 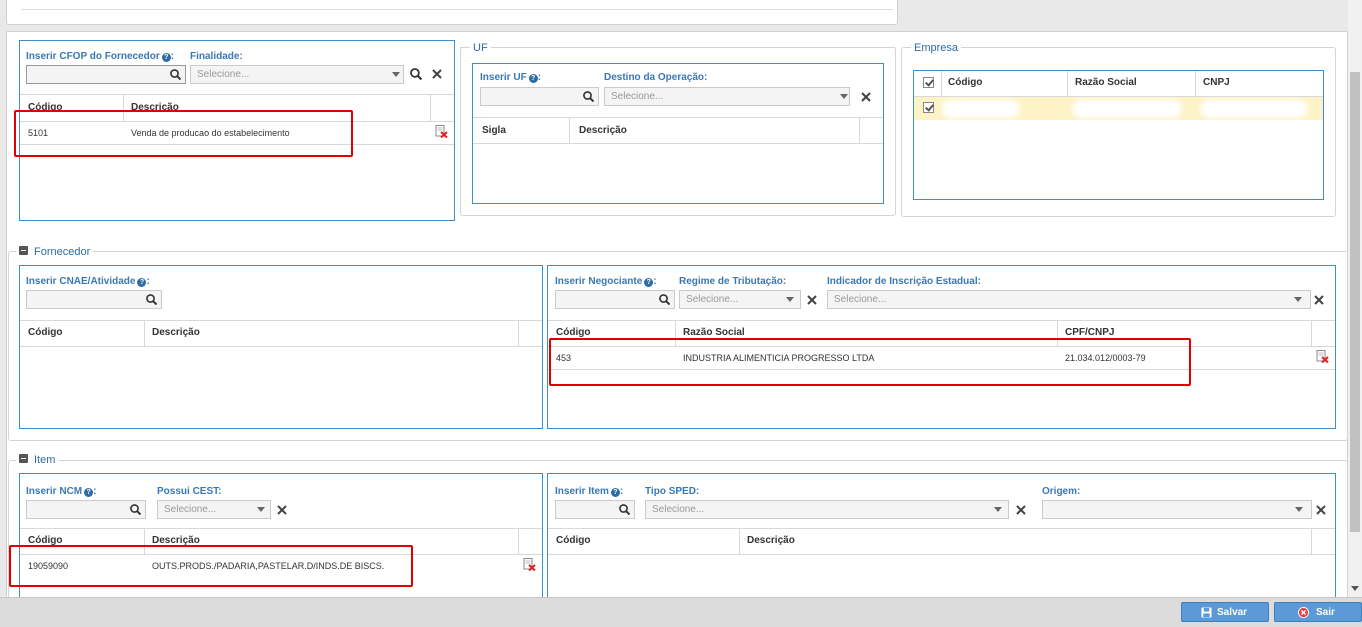 I want to click on save-button-label: Salvar, so click(x=1232, y=612).